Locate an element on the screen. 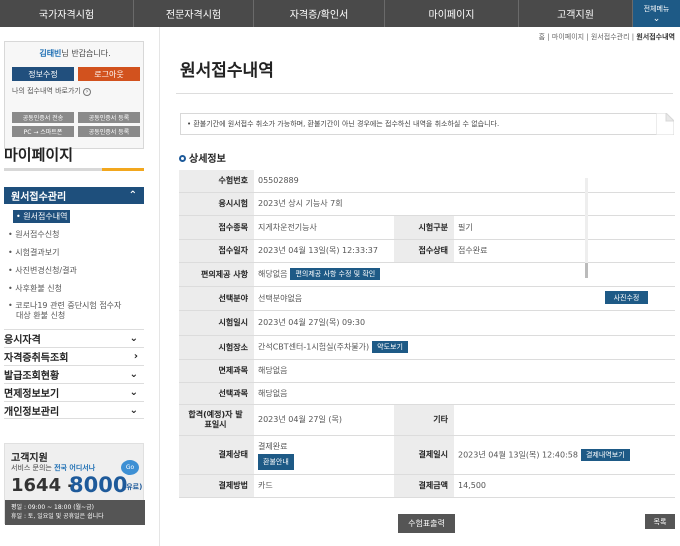 Image resolution: width=680 pixels, height=546 pixels. table-row: 시험장소 간석CBT센터-1시험실(주차불가) 약도보기 is located at coordinates (427, 347).